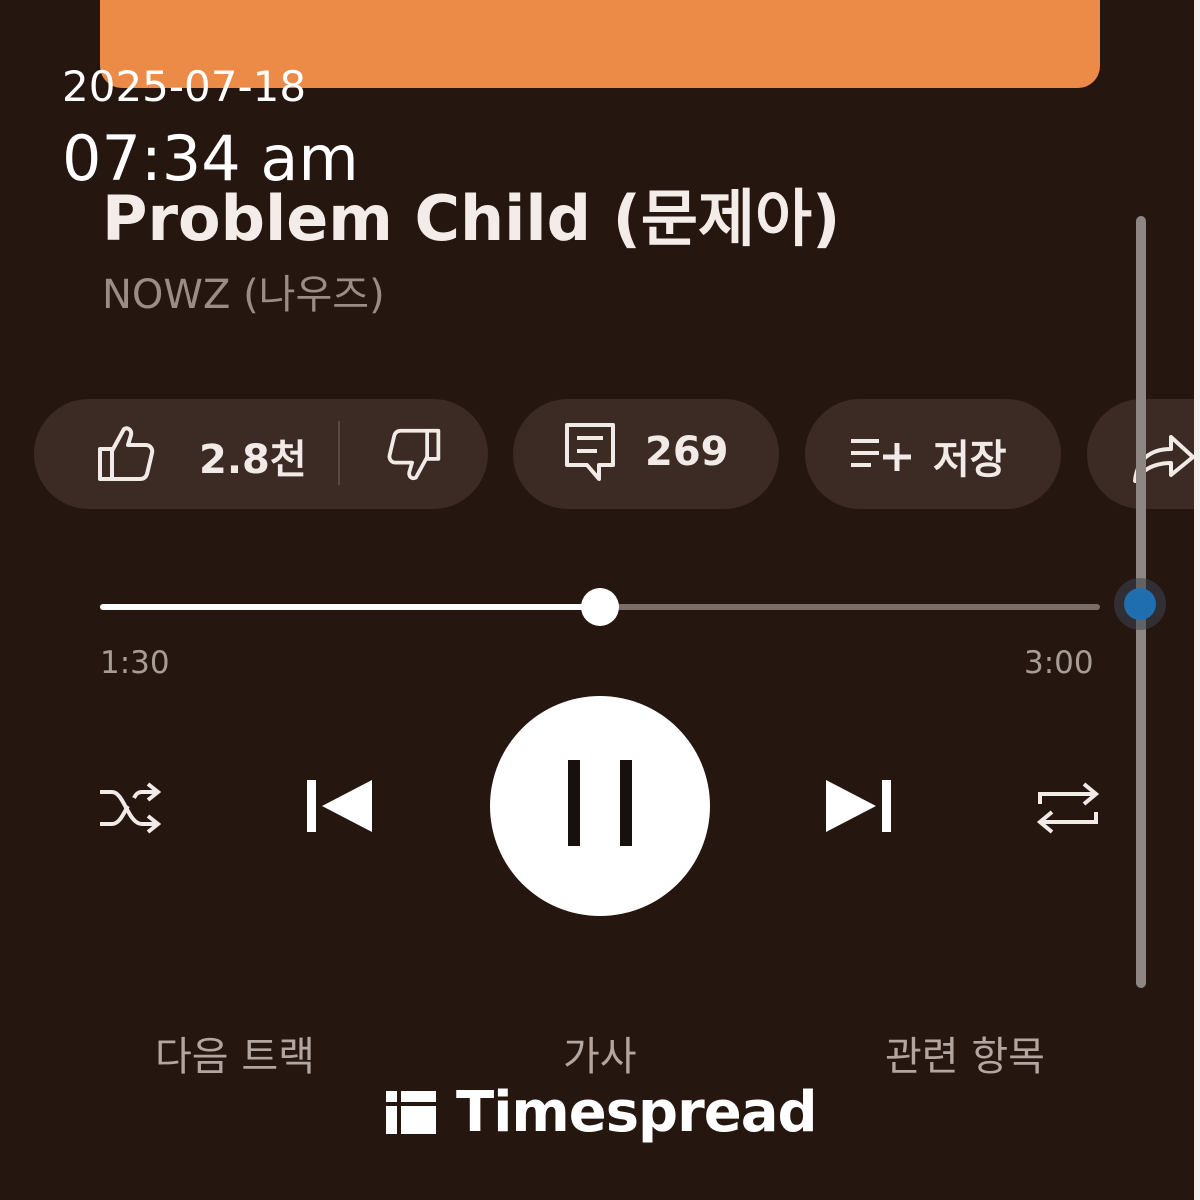 The height and width of the screenshot is (1200, 1200). Describe the element at coordinates (210, 158) in the screenshot. I see `overlay-time: 07:34 am` at that location.